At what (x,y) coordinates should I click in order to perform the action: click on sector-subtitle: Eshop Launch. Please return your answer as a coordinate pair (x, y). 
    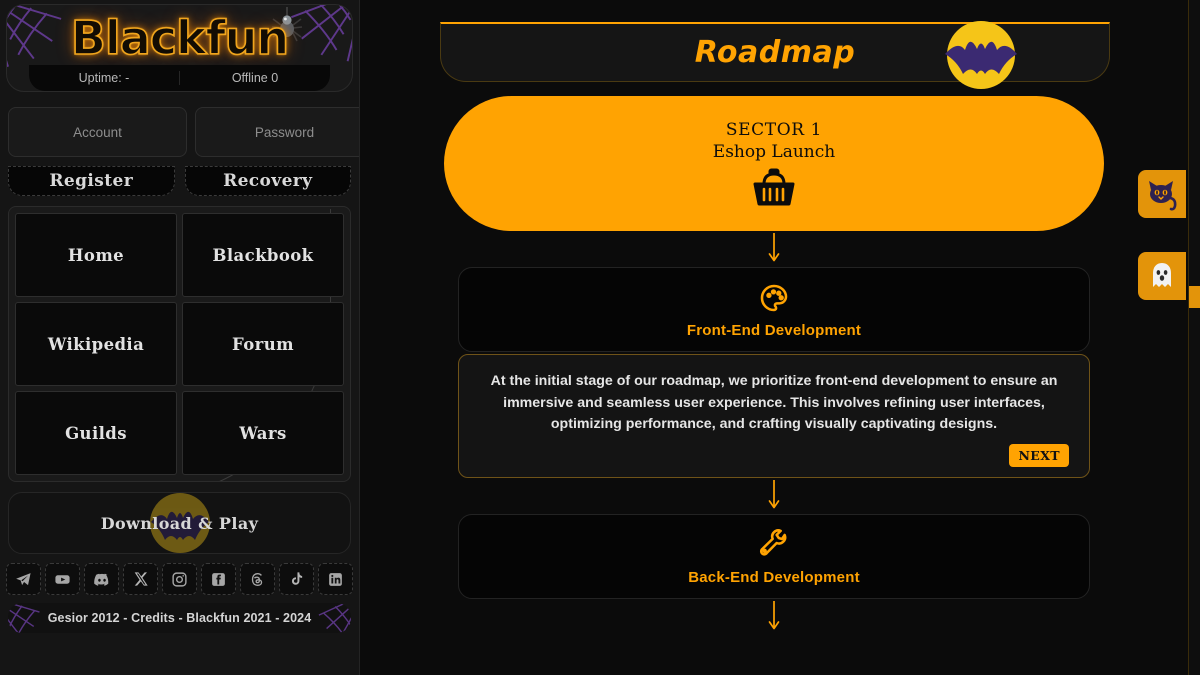
    Looking at the image, I should click on (774, 151).